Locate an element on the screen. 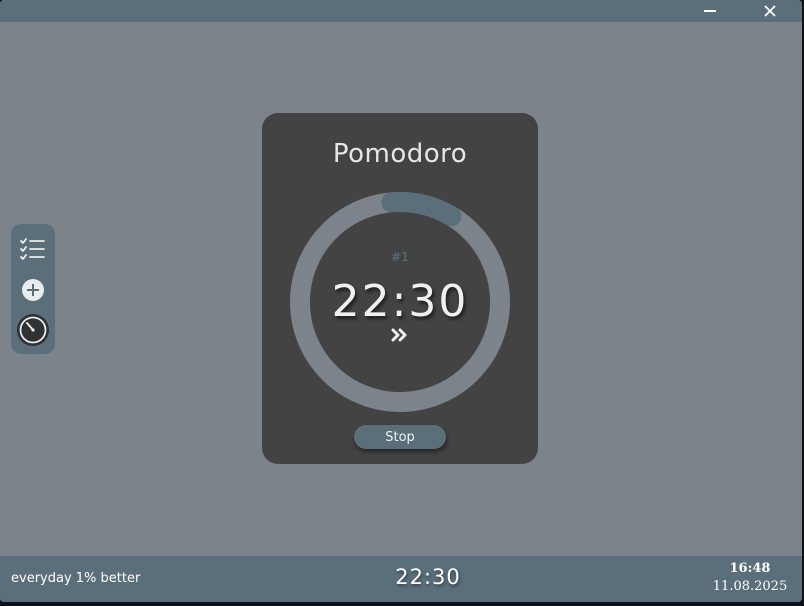 This screenshot has width=804, height=606. fast-forward-icon is located at coordinates (399, 335).